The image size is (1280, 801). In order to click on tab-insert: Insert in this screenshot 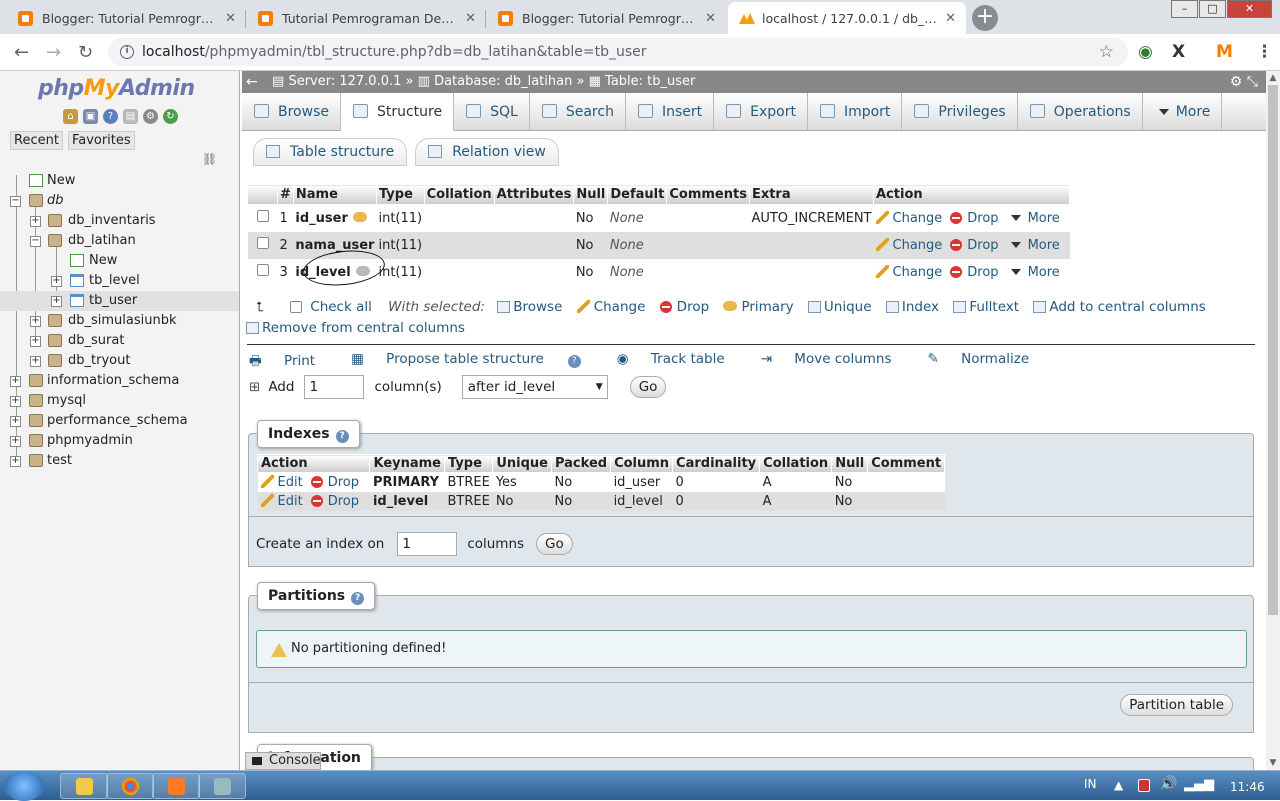, I will do `click(670, 112)`.